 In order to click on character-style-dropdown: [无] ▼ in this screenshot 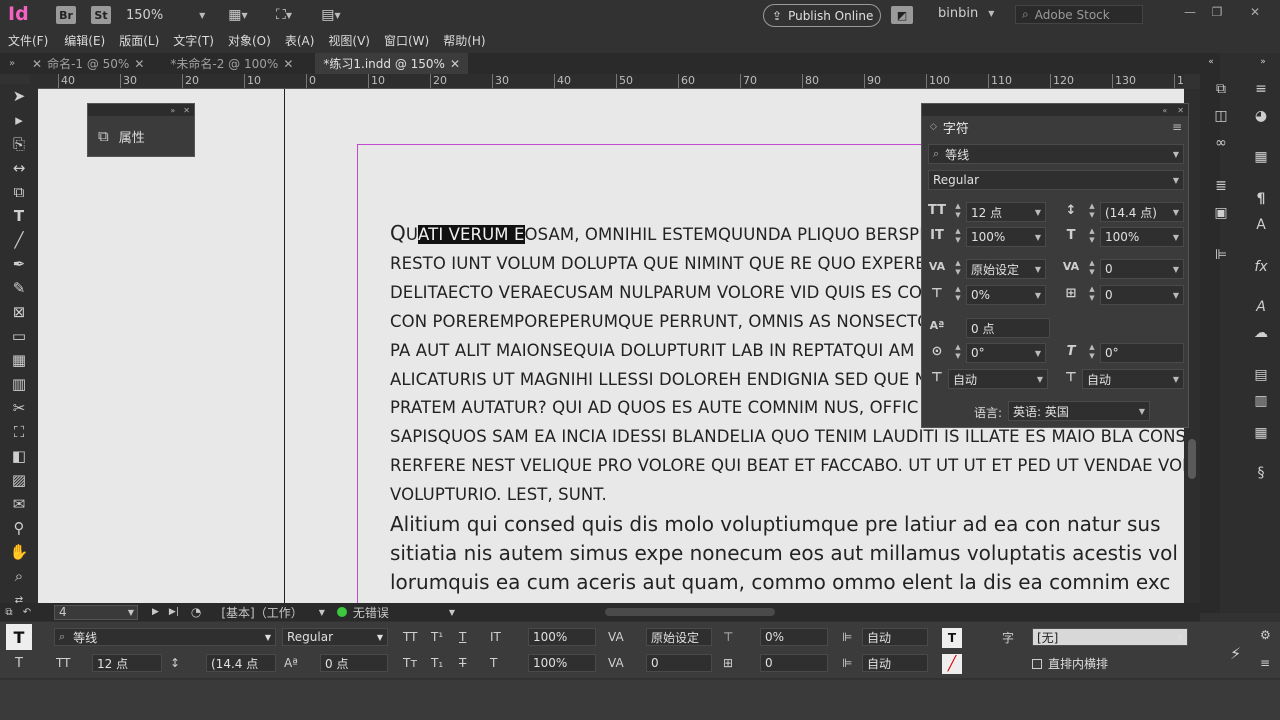, I will do `click(1110, 637)`.